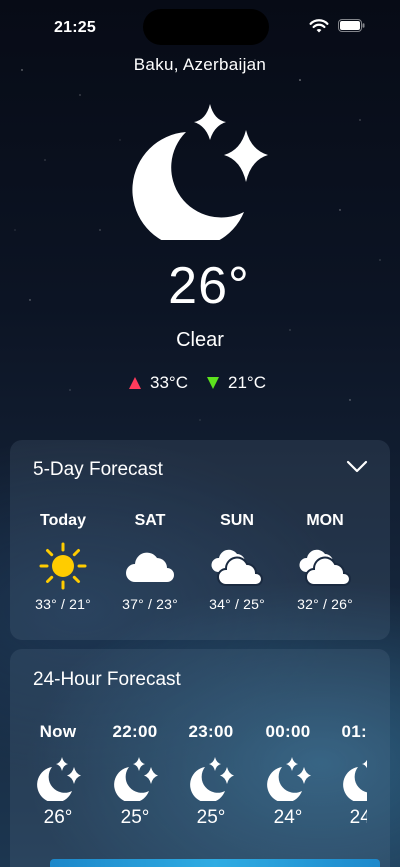 Image resolution: width=400 pixels, height=867 pixels. I want to click on bottom-accent-bar, so click(215, 863).